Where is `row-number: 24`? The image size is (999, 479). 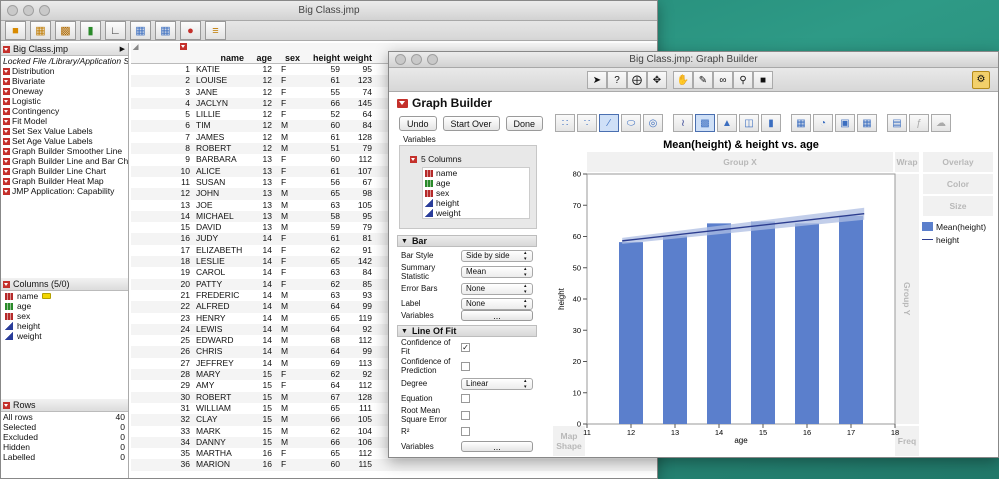 row-number: 24 is located at coordinates (162, 329).